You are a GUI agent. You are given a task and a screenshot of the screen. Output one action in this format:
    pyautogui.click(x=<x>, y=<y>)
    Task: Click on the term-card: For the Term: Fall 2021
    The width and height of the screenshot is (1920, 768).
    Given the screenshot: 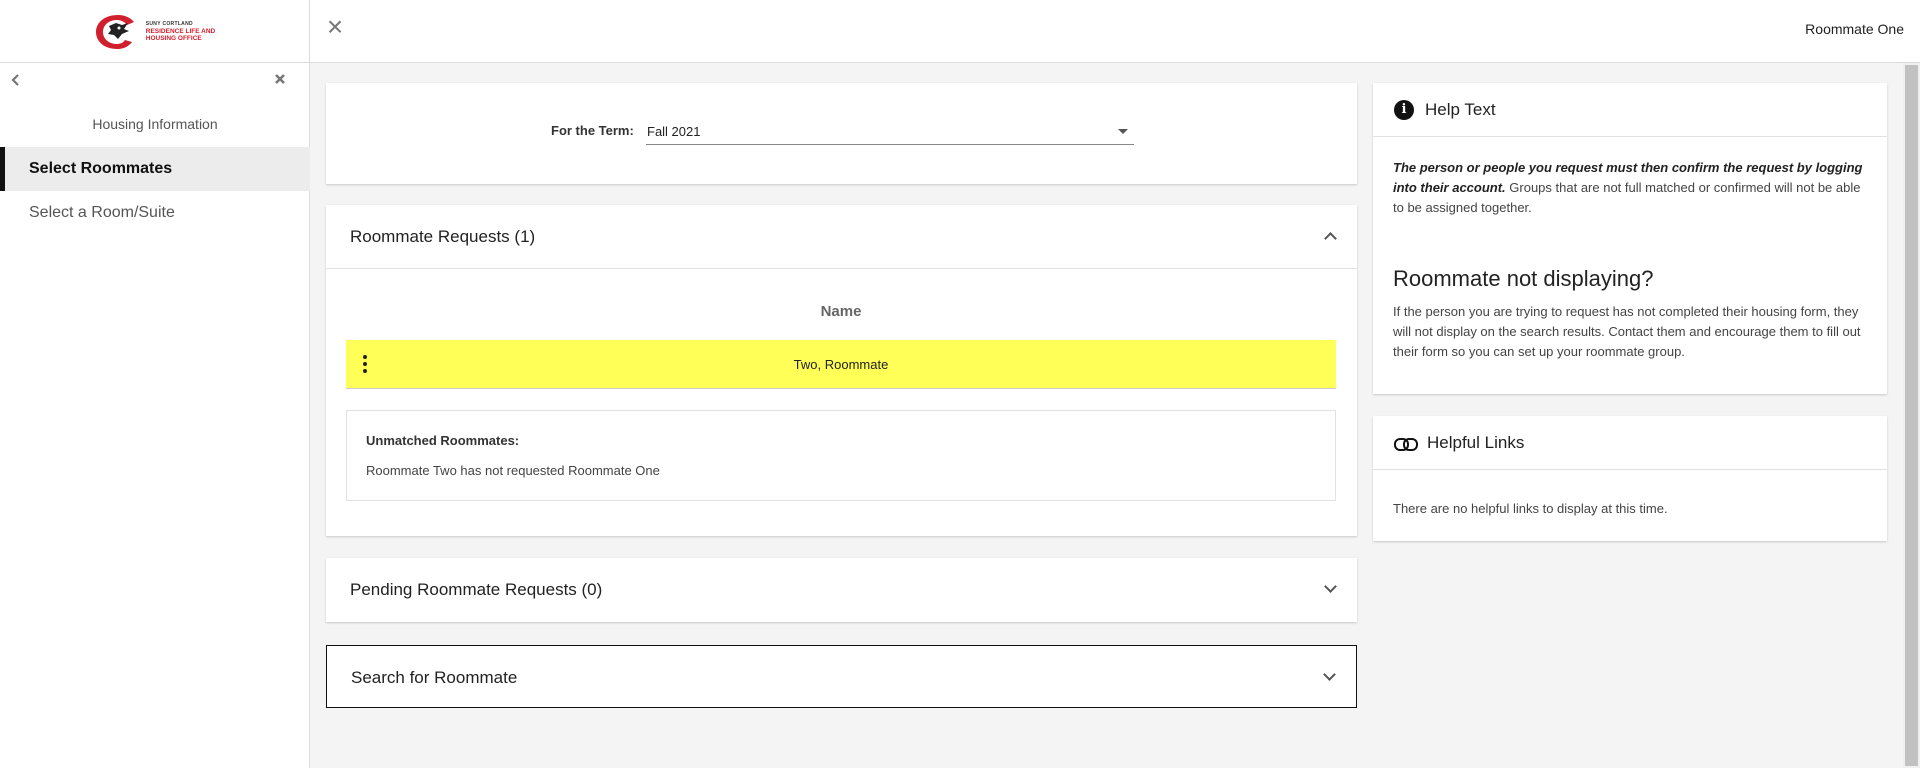 What is the action you would take?
    pyautogui.click(x=841, y=133)
    